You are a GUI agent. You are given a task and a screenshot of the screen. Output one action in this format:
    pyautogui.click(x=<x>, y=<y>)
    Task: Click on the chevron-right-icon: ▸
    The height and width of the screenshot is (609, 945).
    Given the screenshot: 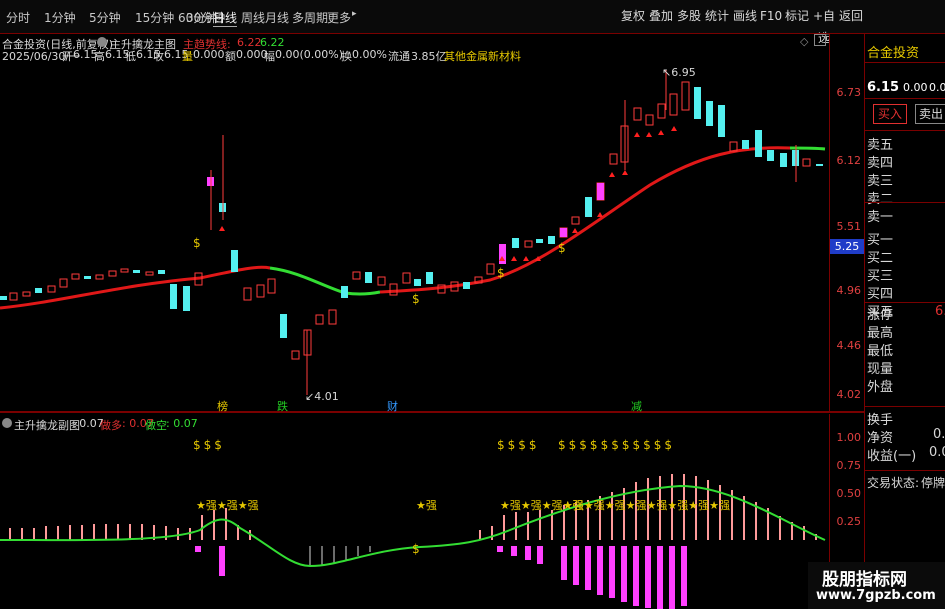 What is the action you would take?
    pyautogui.click(x=354, y=14)
    